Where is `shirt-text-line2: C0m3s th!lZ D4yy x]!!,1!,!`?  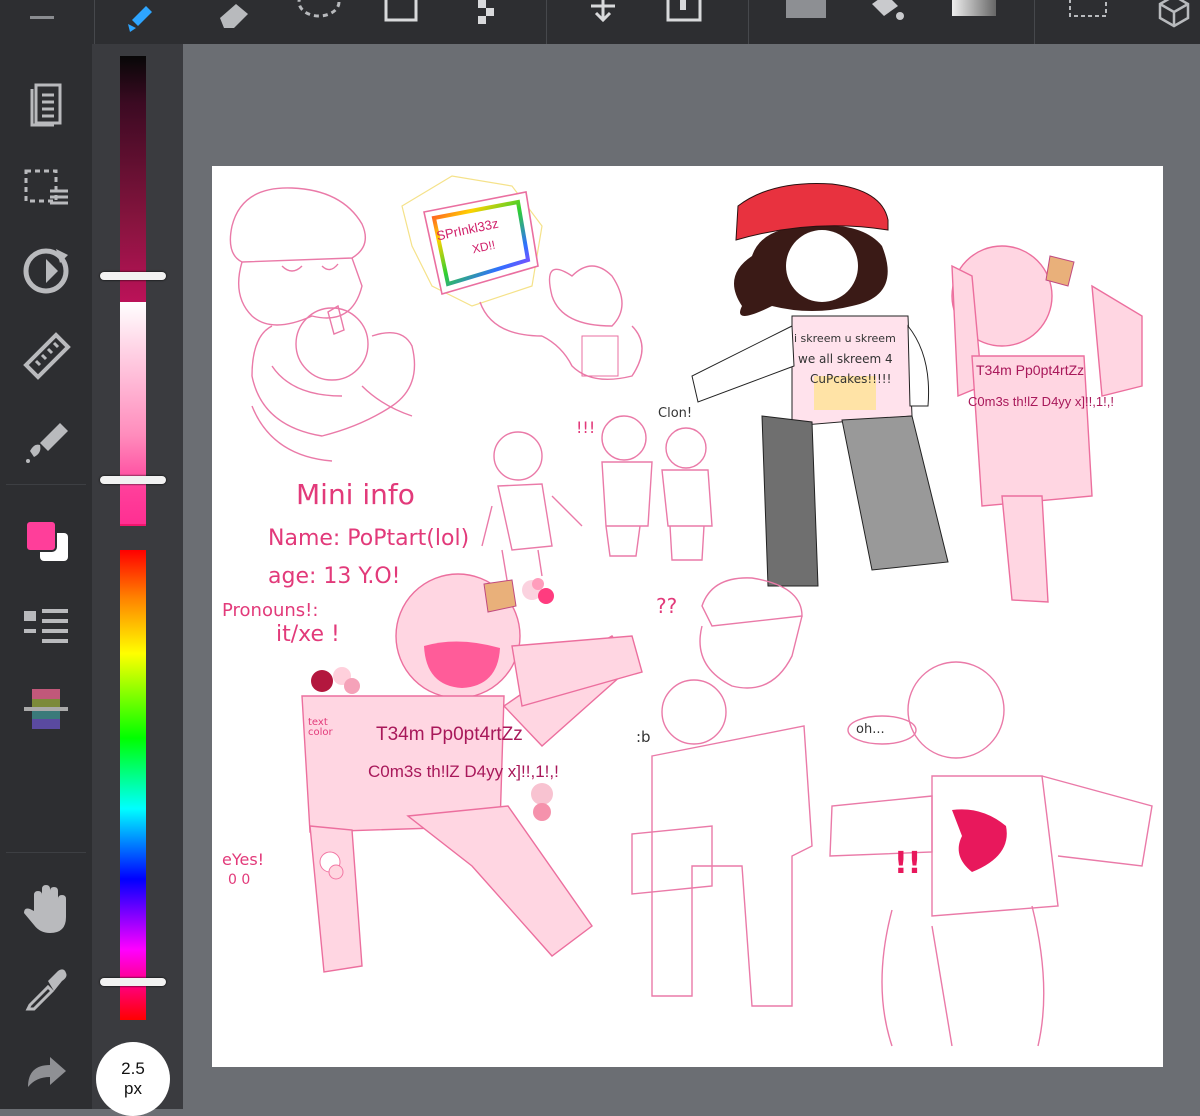 shirt-text-line2: C0m3s th!lZ D4yy x]!!,1!,! is located at coordinates (463, 771).